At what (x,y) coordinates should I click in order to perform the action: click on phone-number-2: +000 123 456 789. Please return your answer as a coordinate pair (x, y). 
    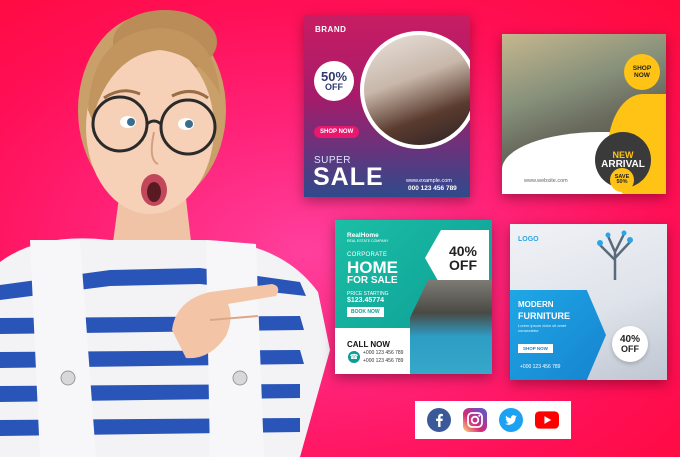
    Looking at the image, I should click on (383, 361).